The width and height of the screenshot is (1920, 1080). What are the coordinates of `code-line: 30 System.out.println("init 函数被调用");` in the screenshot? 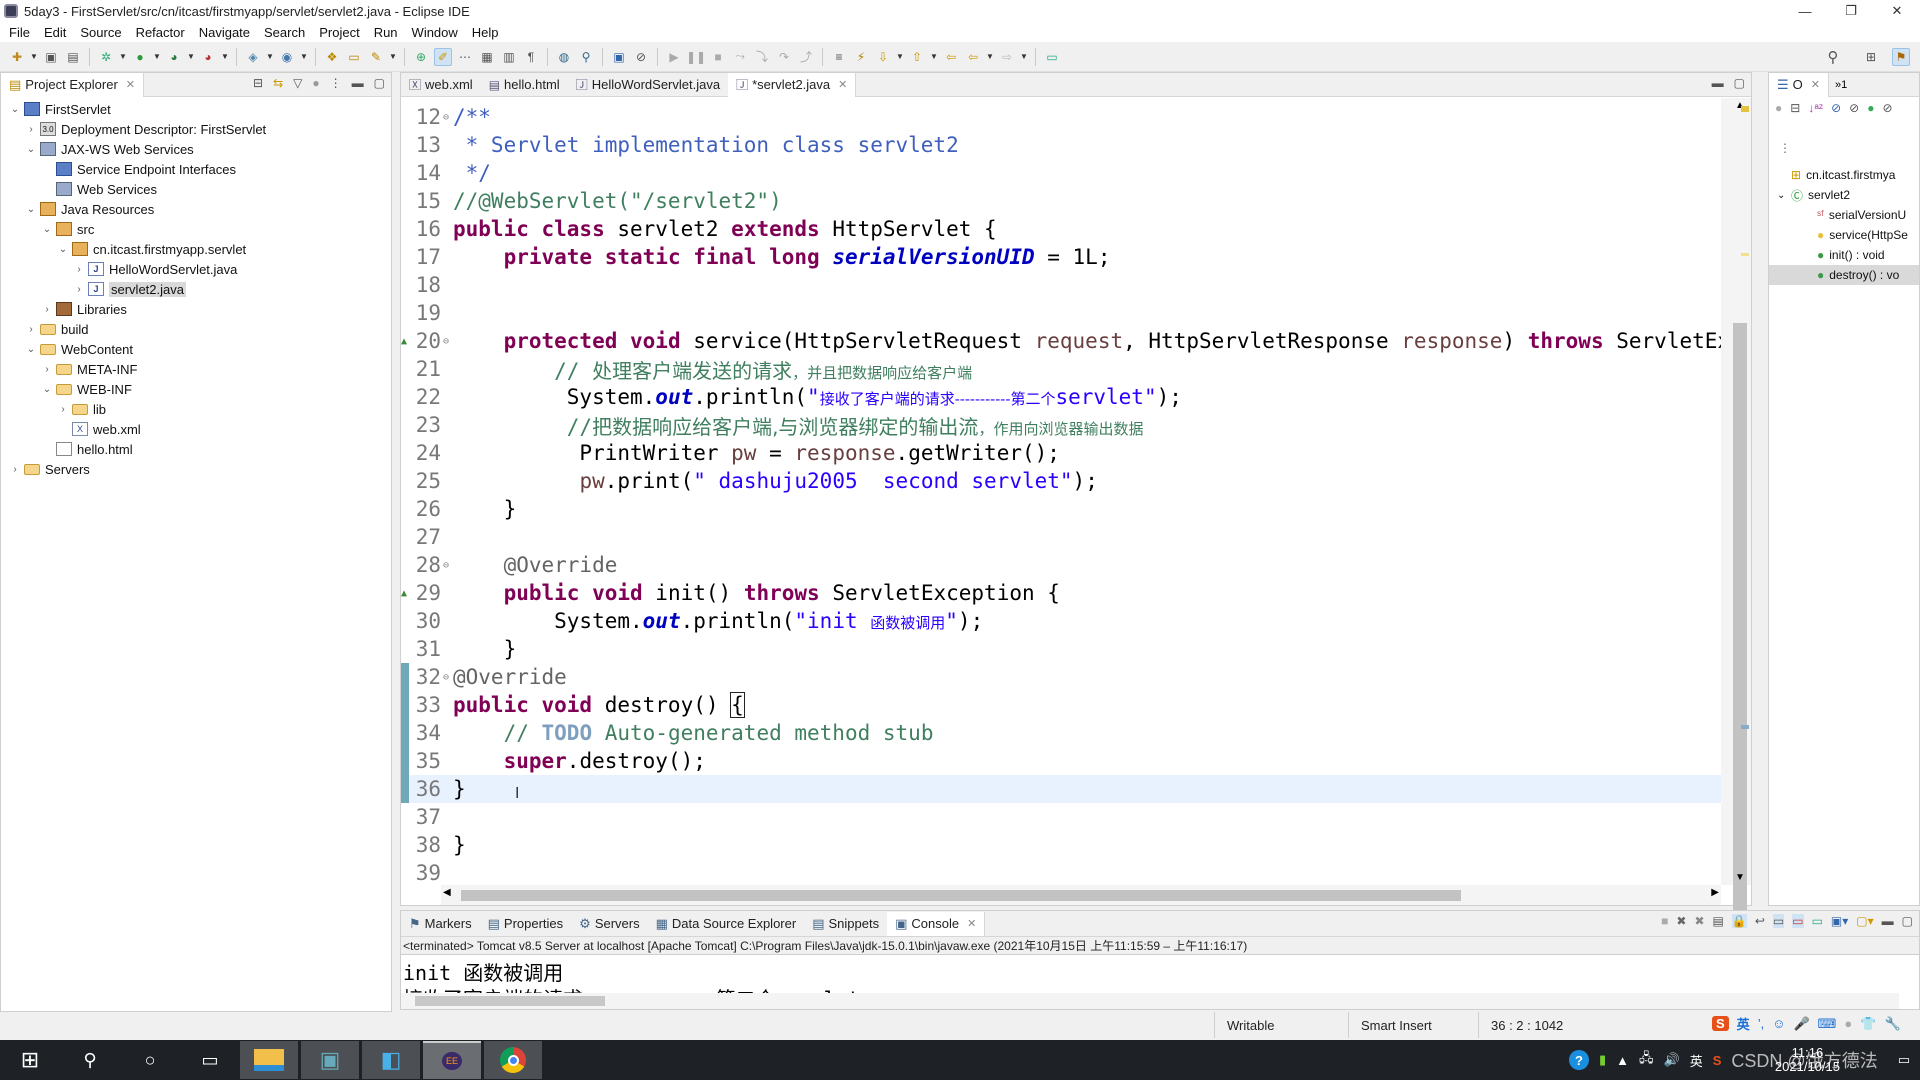 It's located at (1061, 621).